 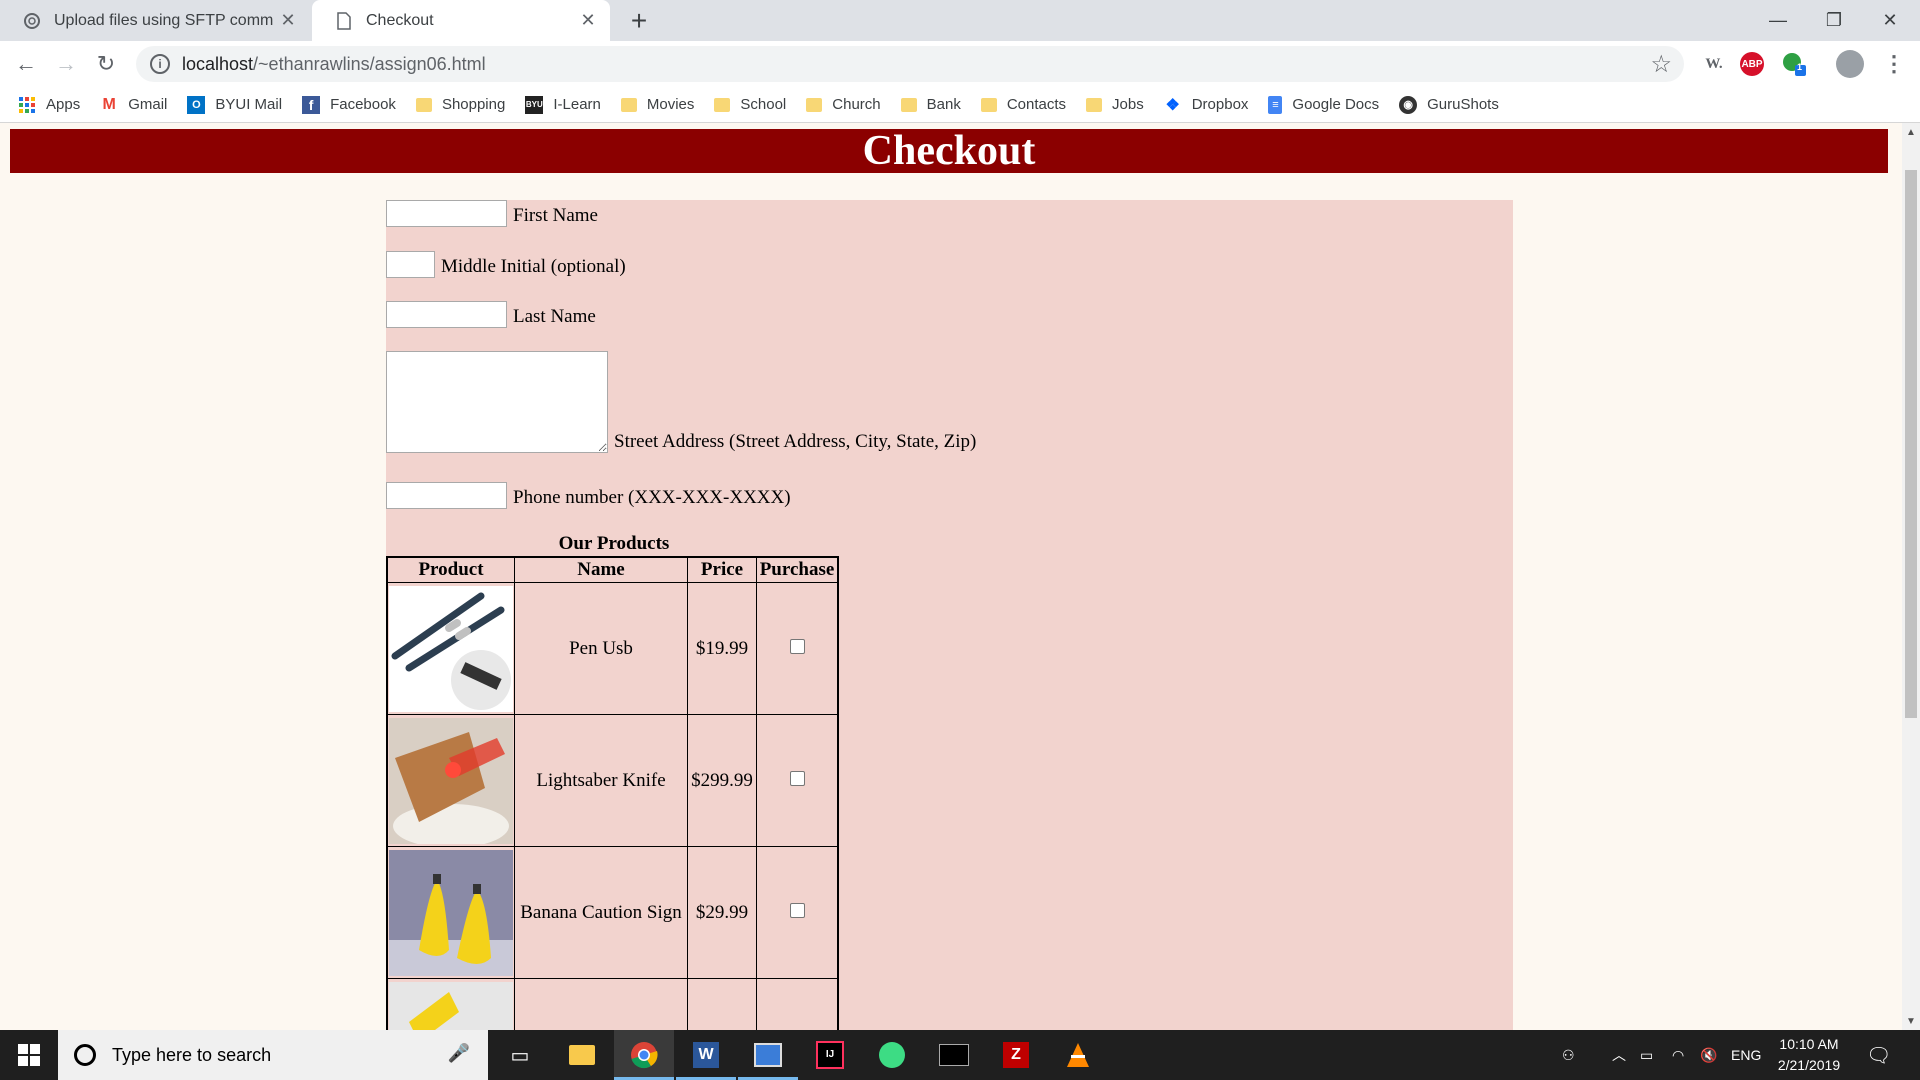 I want to click on w-extension-icon: W., so click(x=1714, y=64).